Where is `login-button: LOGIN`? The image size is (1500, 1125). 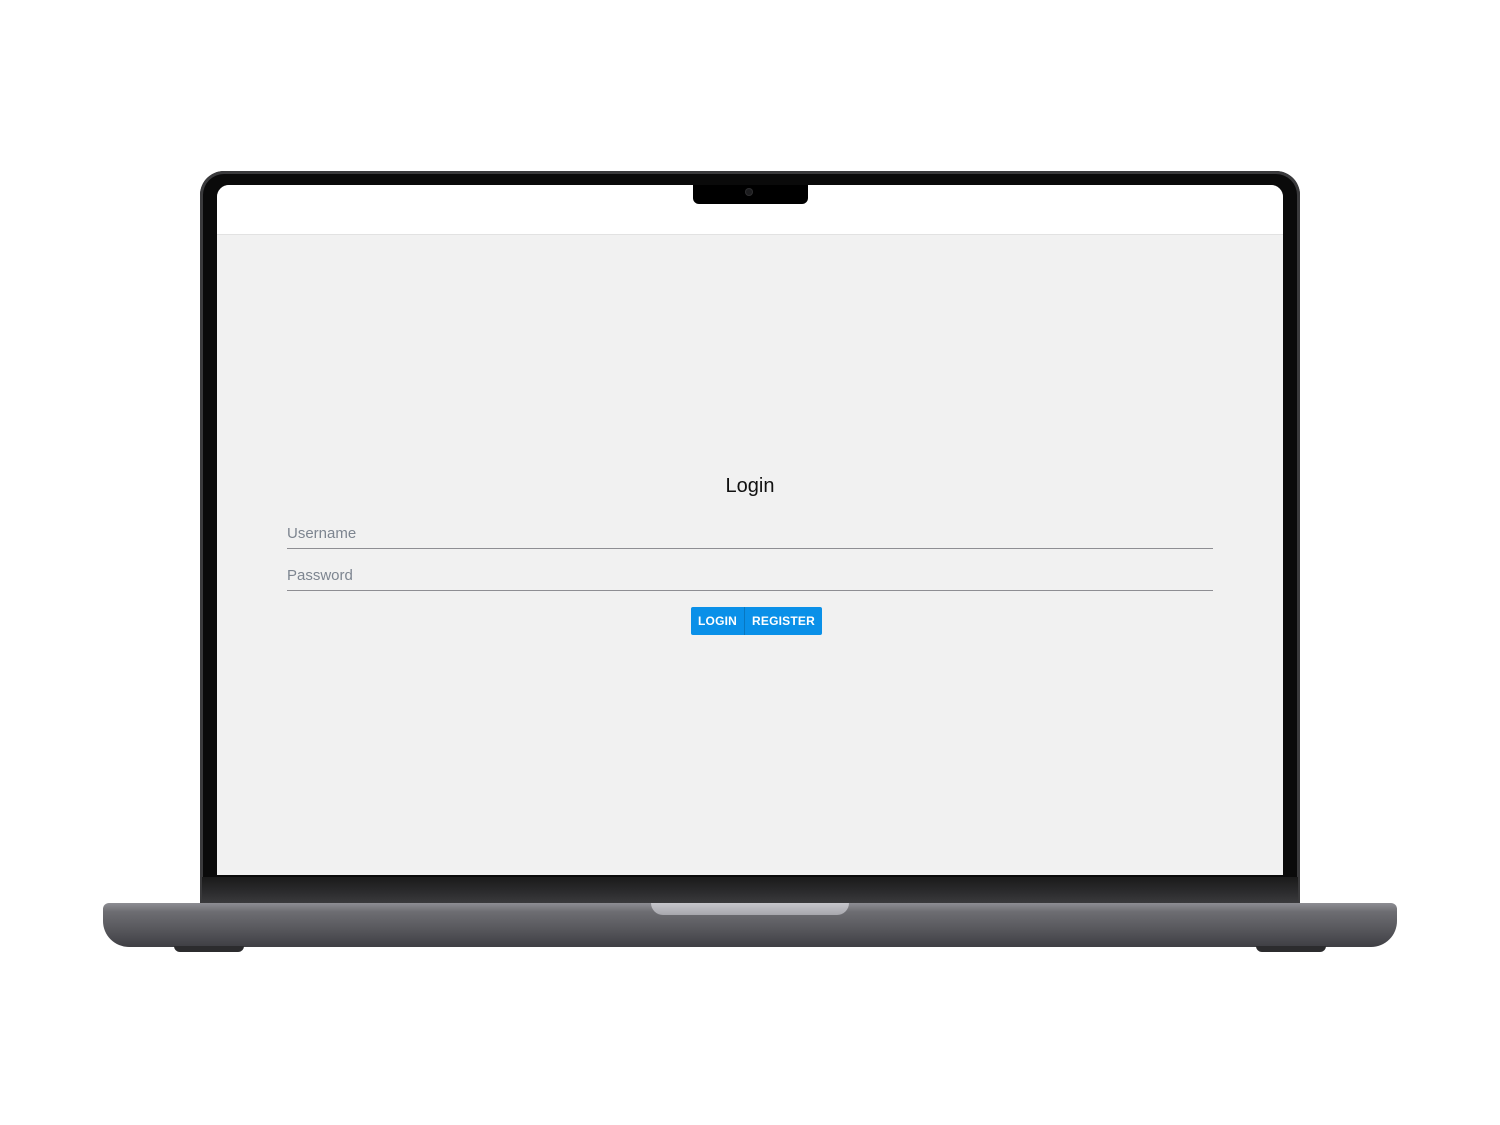
login-button: LOGIN is located at coordinates (718, 621).